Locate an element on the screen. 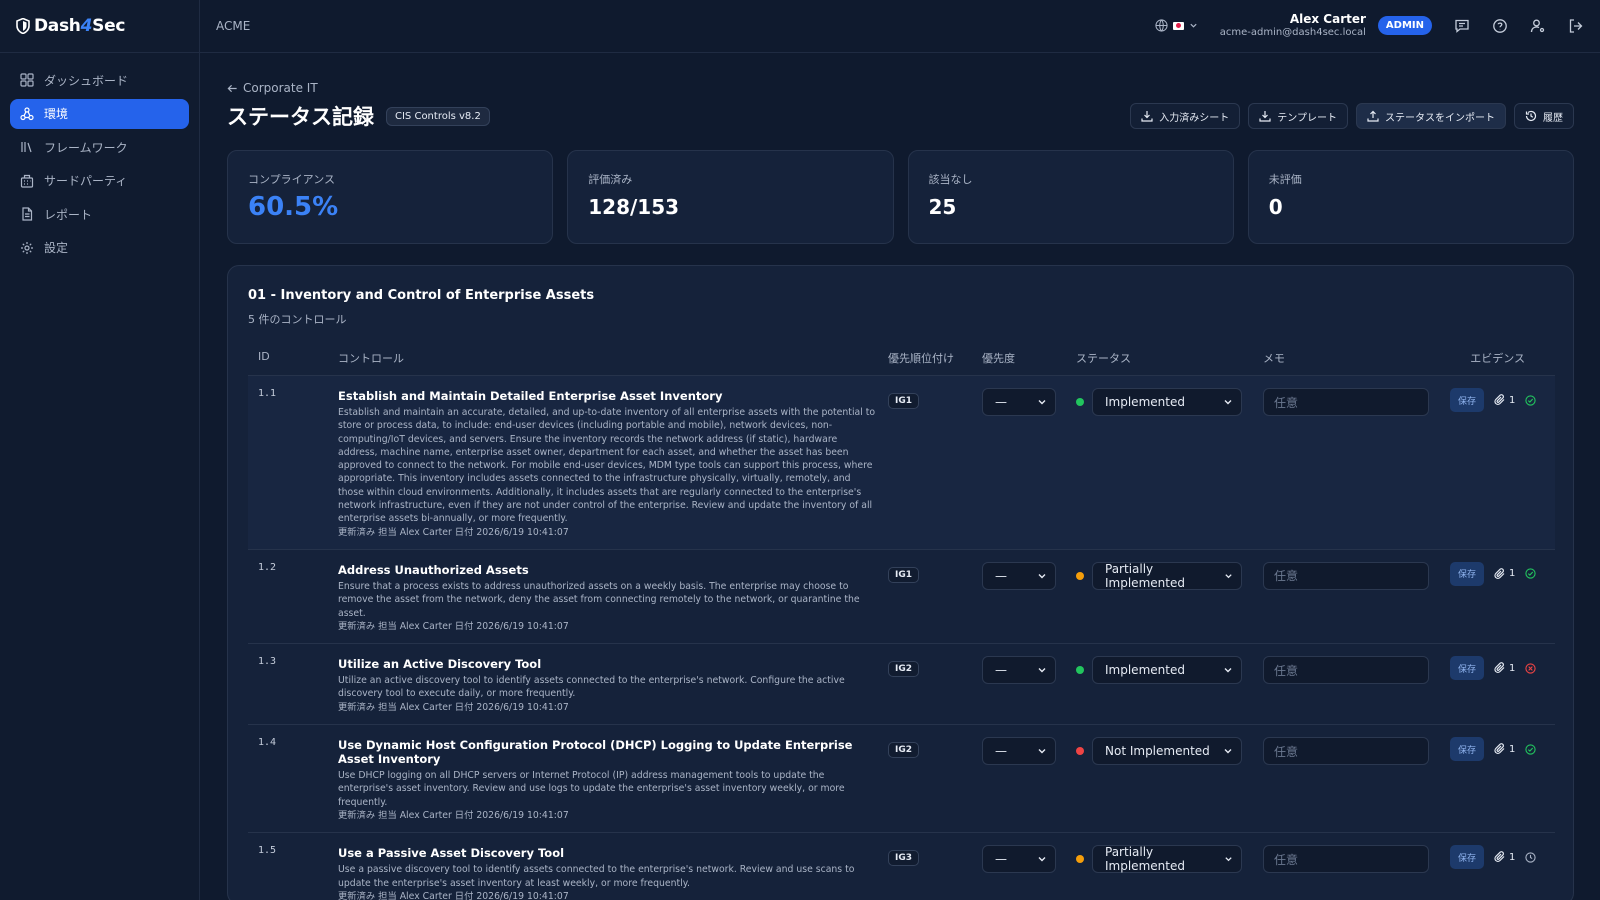 The width and height of the screenshot is (1600, 900). column-header-id: ID is located at coordinates (264, 356).